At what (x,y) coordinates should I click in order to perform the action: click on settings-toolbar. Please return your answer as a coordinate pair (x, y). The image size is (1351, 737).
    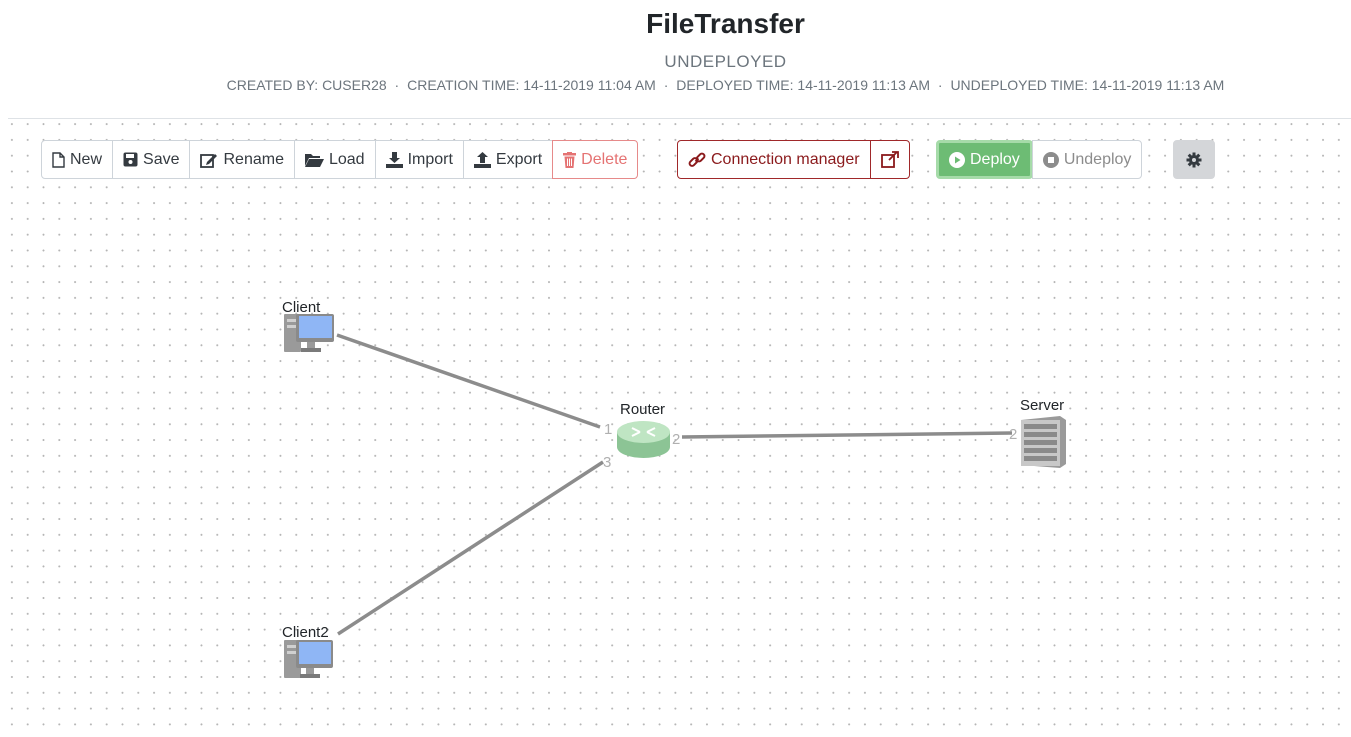
    Looking at the image, I should click on (1194, 159).